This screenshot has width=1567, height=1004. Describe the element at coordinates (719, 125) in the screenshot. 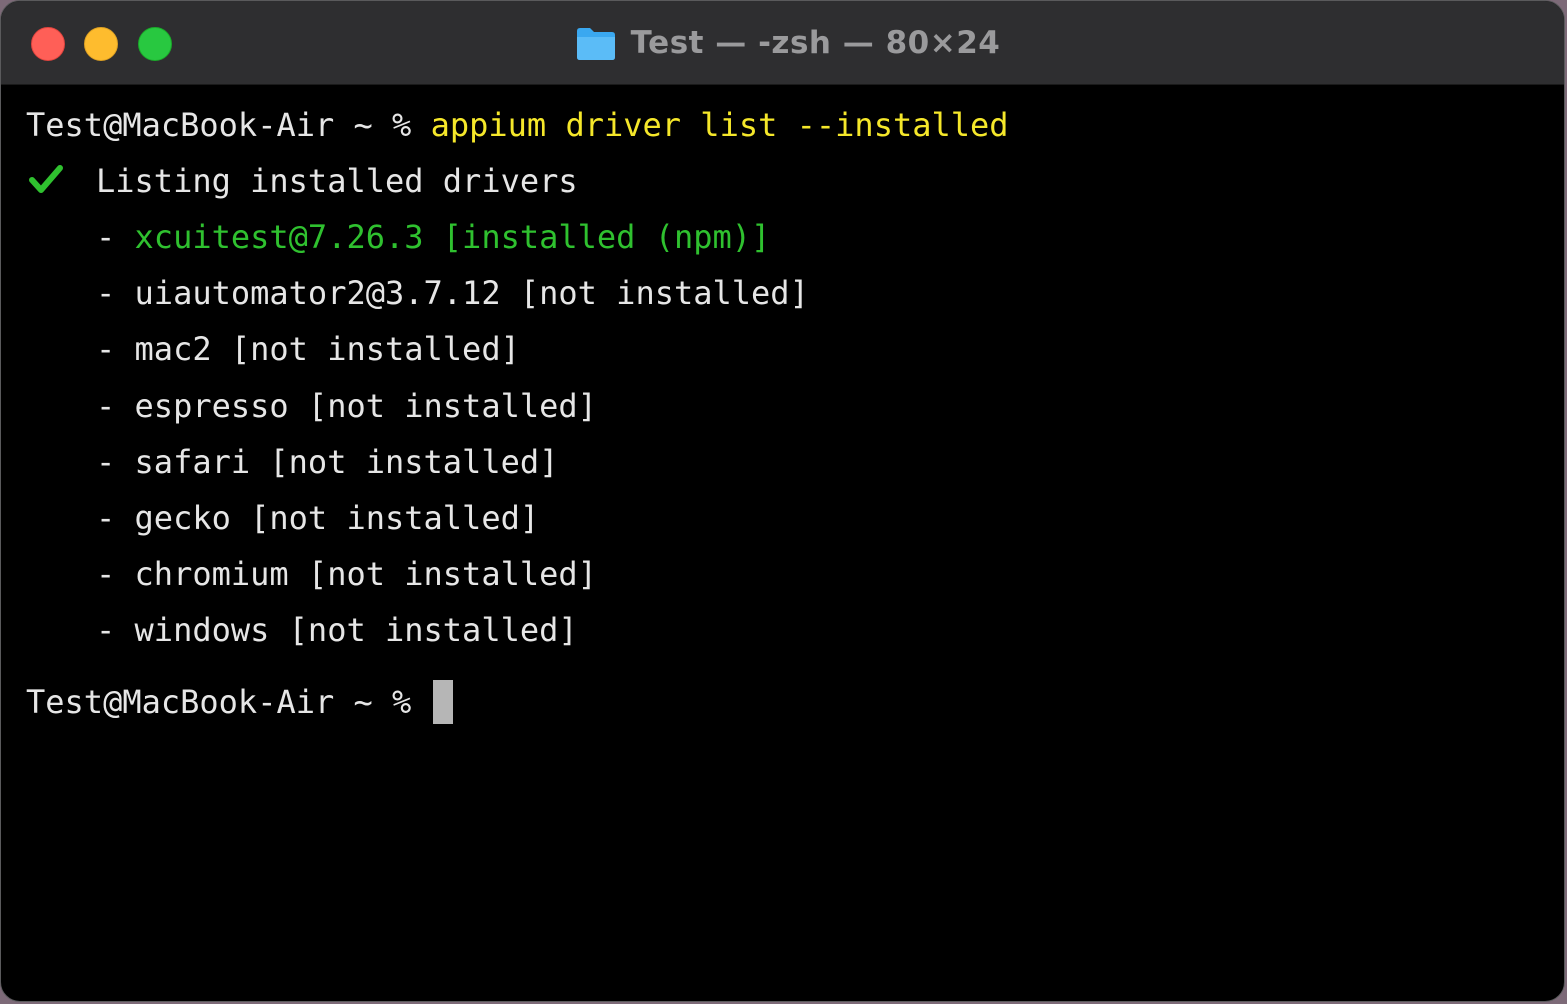

I see `command-text: appium driver list --installed` at that location.